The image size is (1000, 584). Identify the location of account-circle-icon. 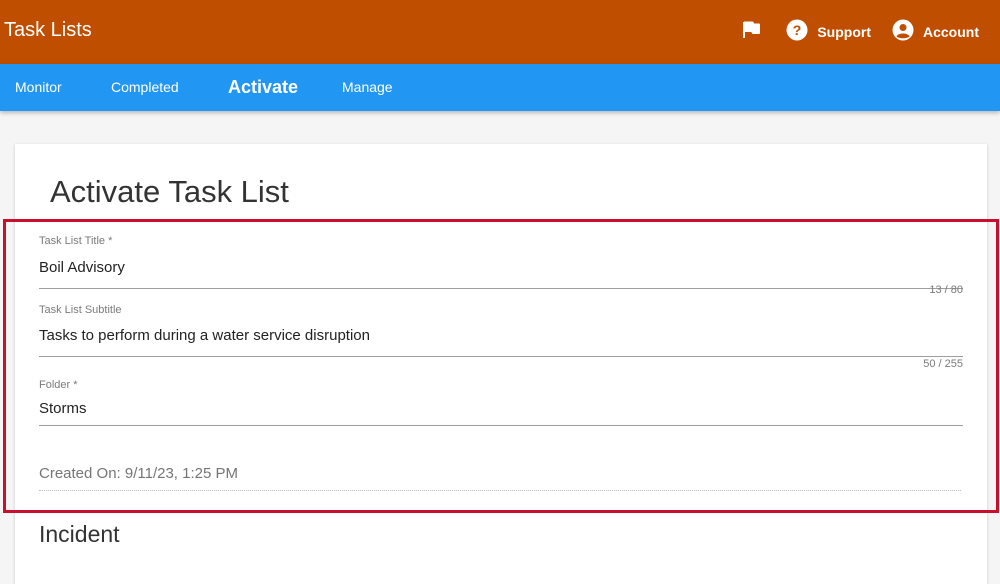
(903, 32).